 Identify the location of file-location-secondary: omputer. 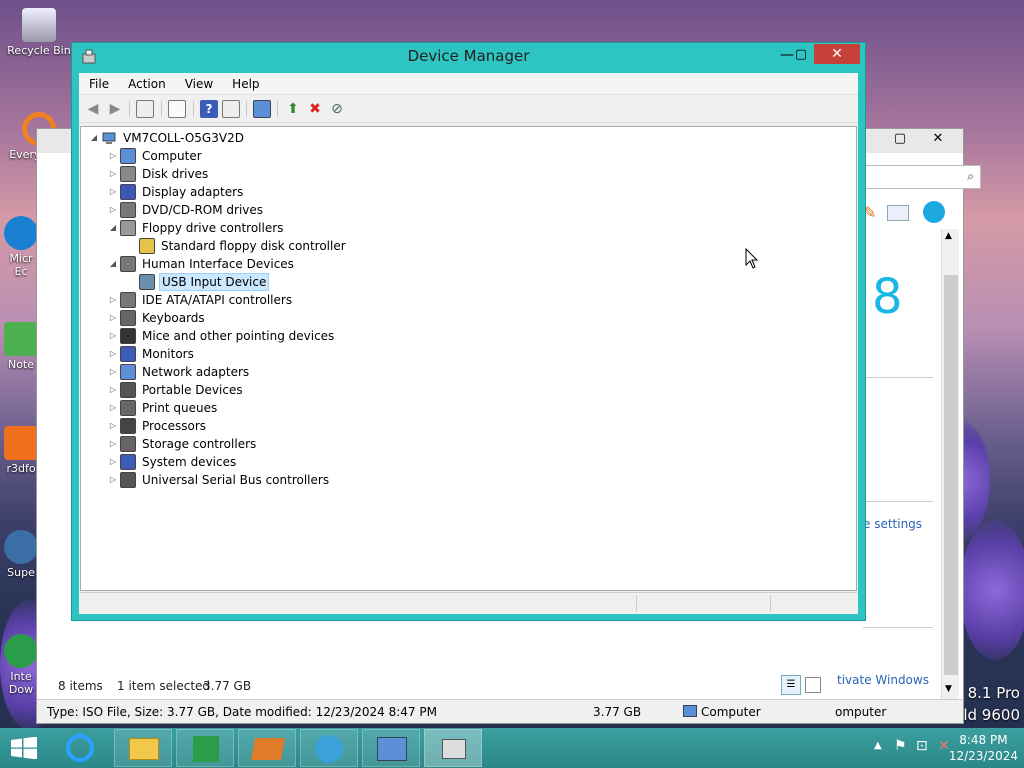
(861, 712).